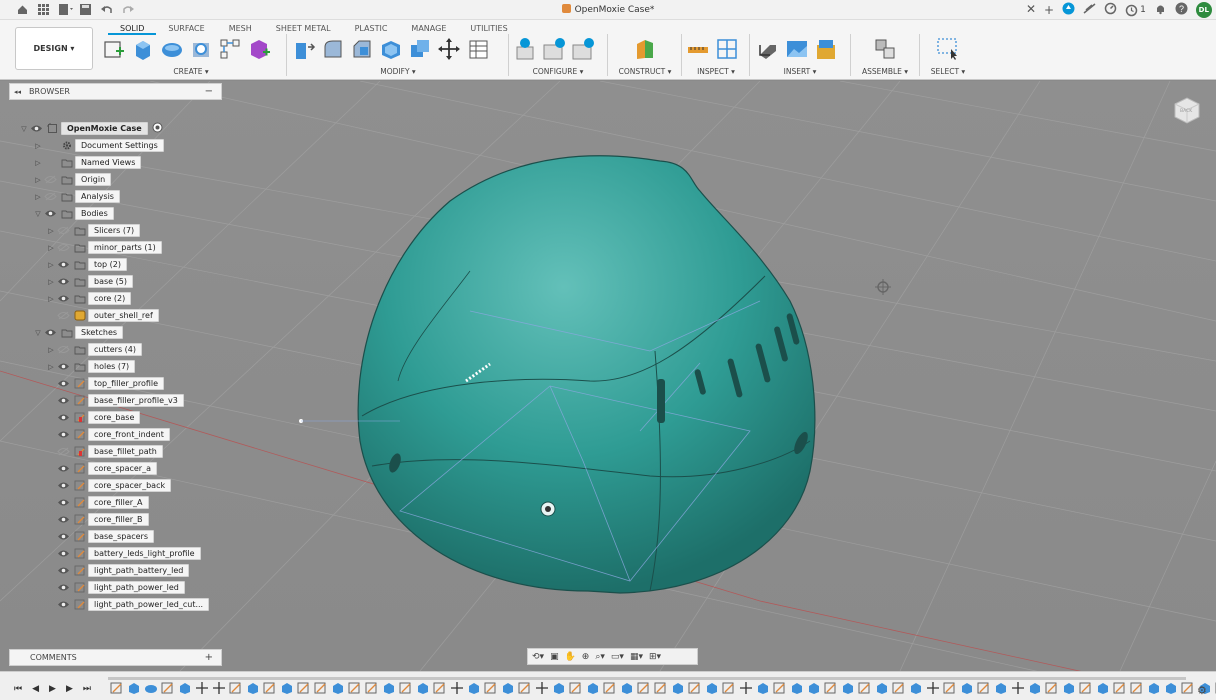  What do you see at coordinates (554, 657) in the screenshot?
I see `look-at-icon: ▣` at bounding box center [554, 657].